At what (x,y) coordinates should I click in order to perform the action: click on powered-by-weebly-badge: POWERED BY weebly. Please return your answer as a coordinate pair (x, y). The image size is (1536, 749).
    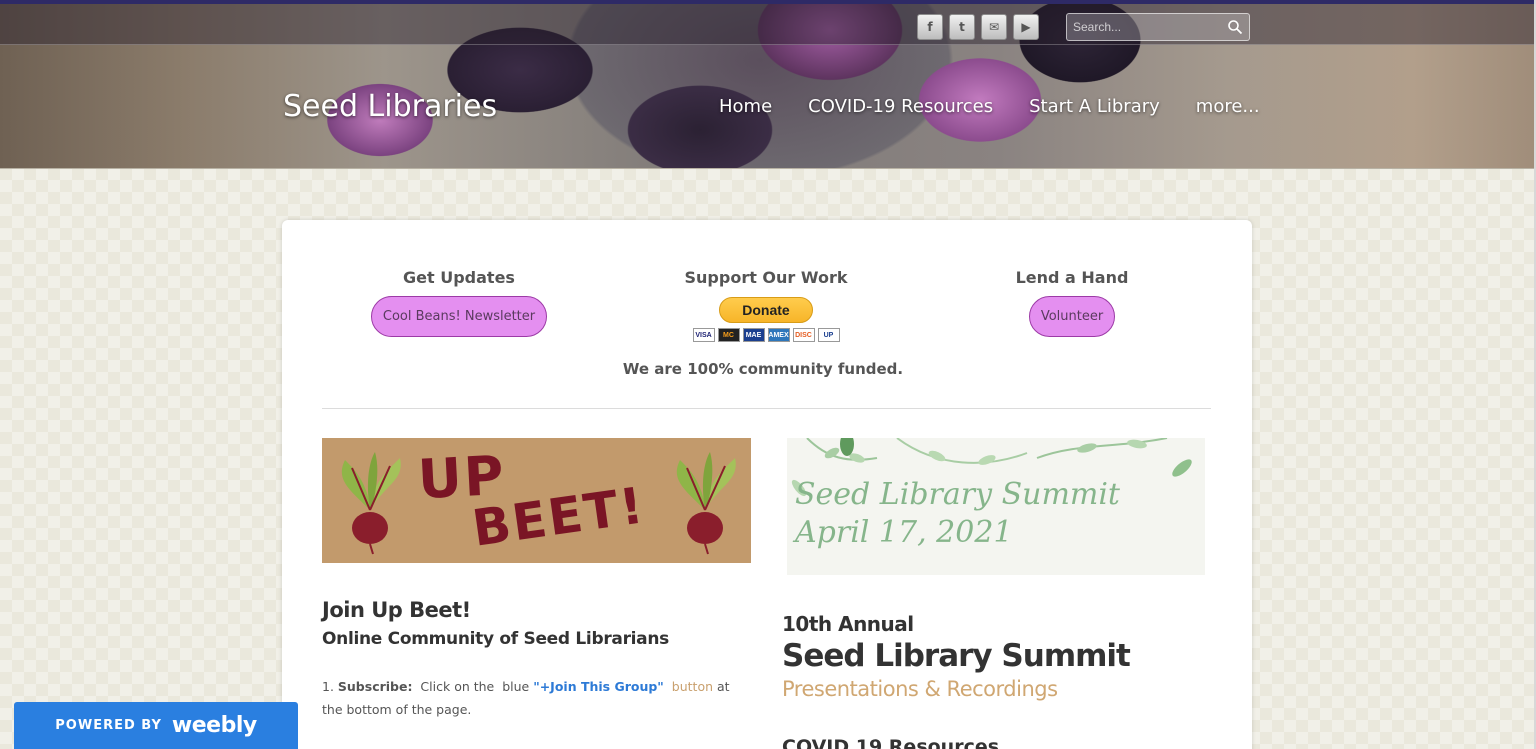
    Looking at the image, I should click on (156, 725).